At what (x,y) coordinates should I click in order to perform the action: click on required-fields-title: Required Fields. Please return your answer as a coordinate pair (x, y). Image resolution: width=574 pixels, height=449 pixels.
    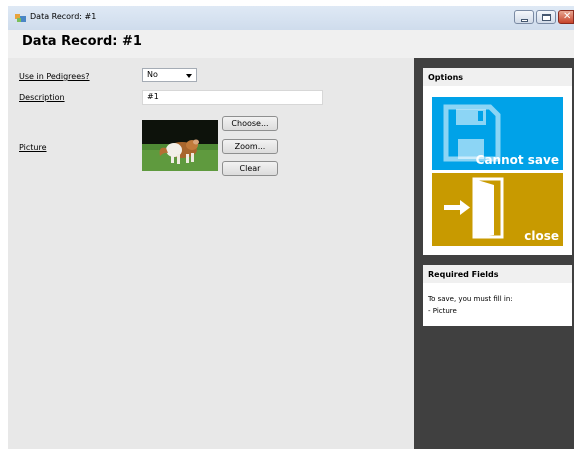
    Looking at the image, I should click on (463, 274).